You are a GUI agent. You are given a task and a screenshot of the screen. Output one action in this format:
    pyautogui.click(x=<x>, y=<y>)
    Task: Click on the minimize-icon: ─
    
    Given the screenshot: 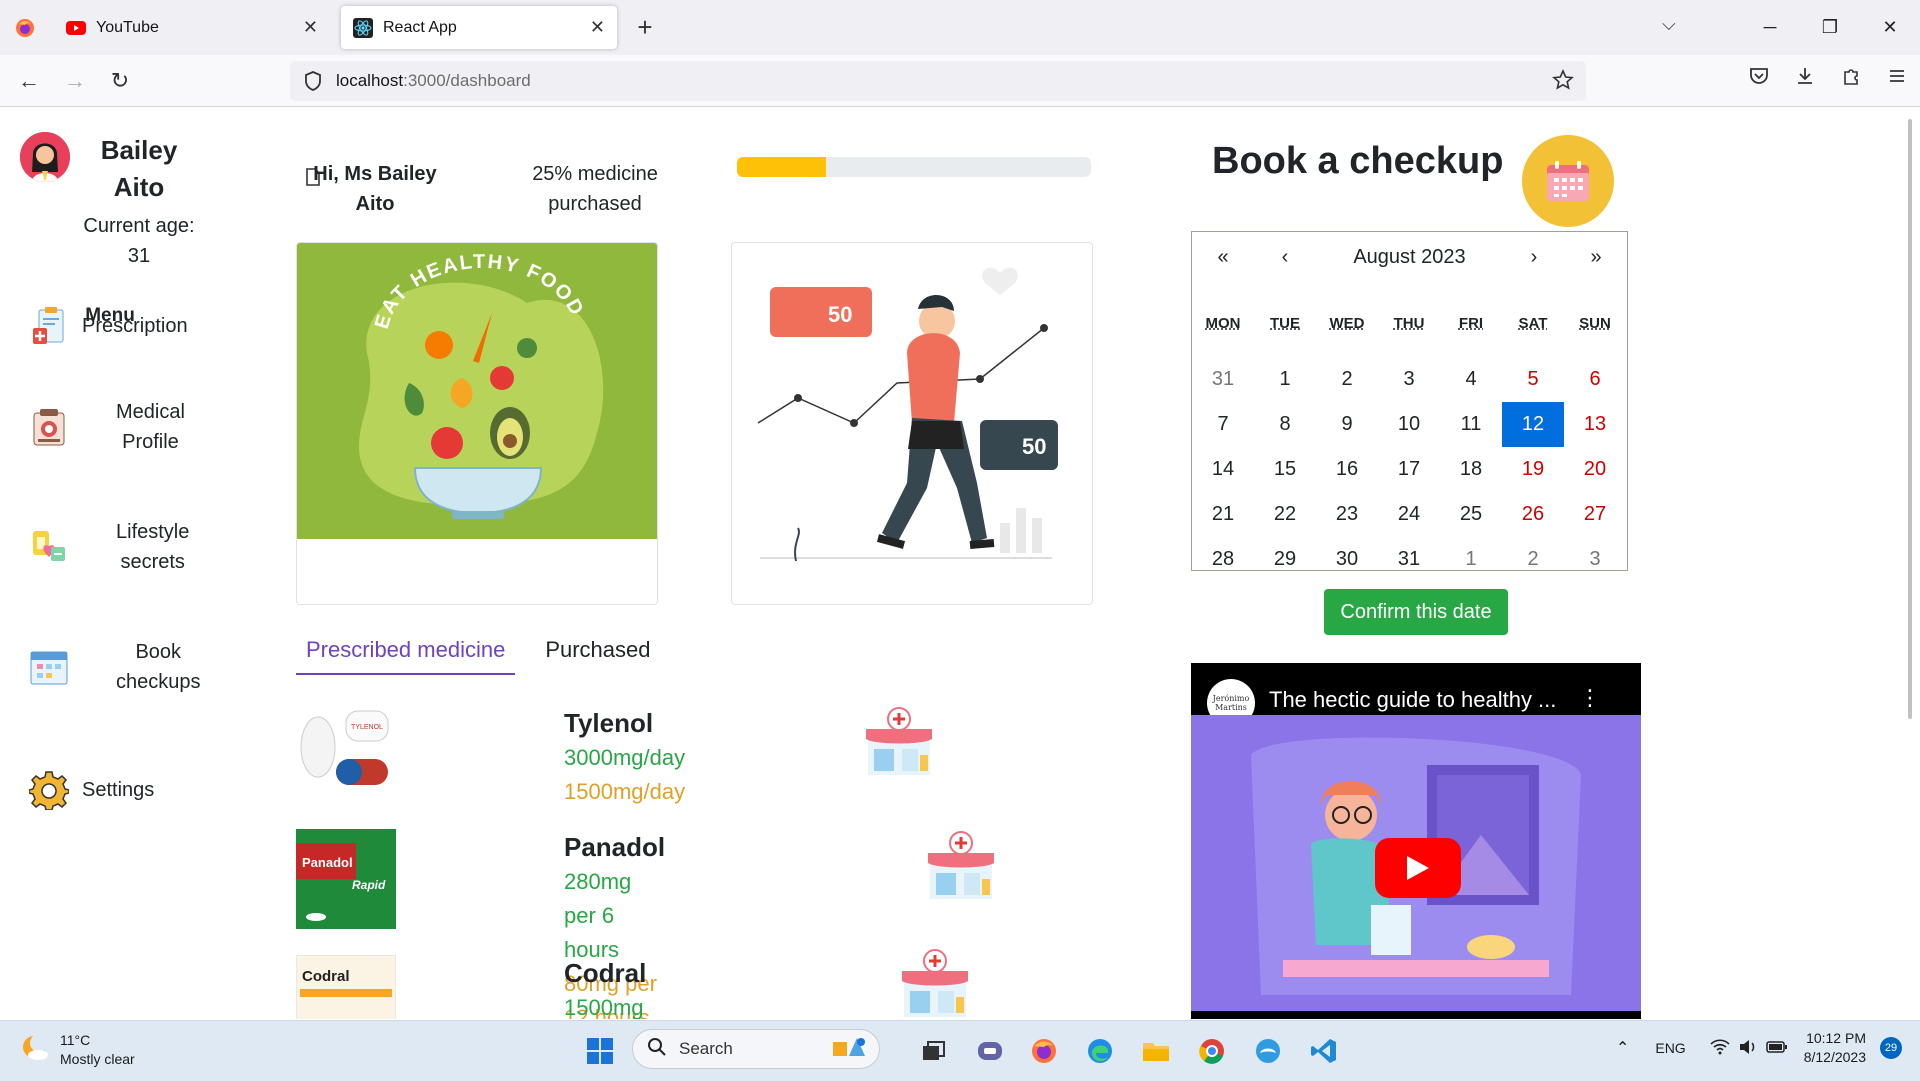 What is the action you would take?
    pyautogui.click(x=1770, y=27)
    